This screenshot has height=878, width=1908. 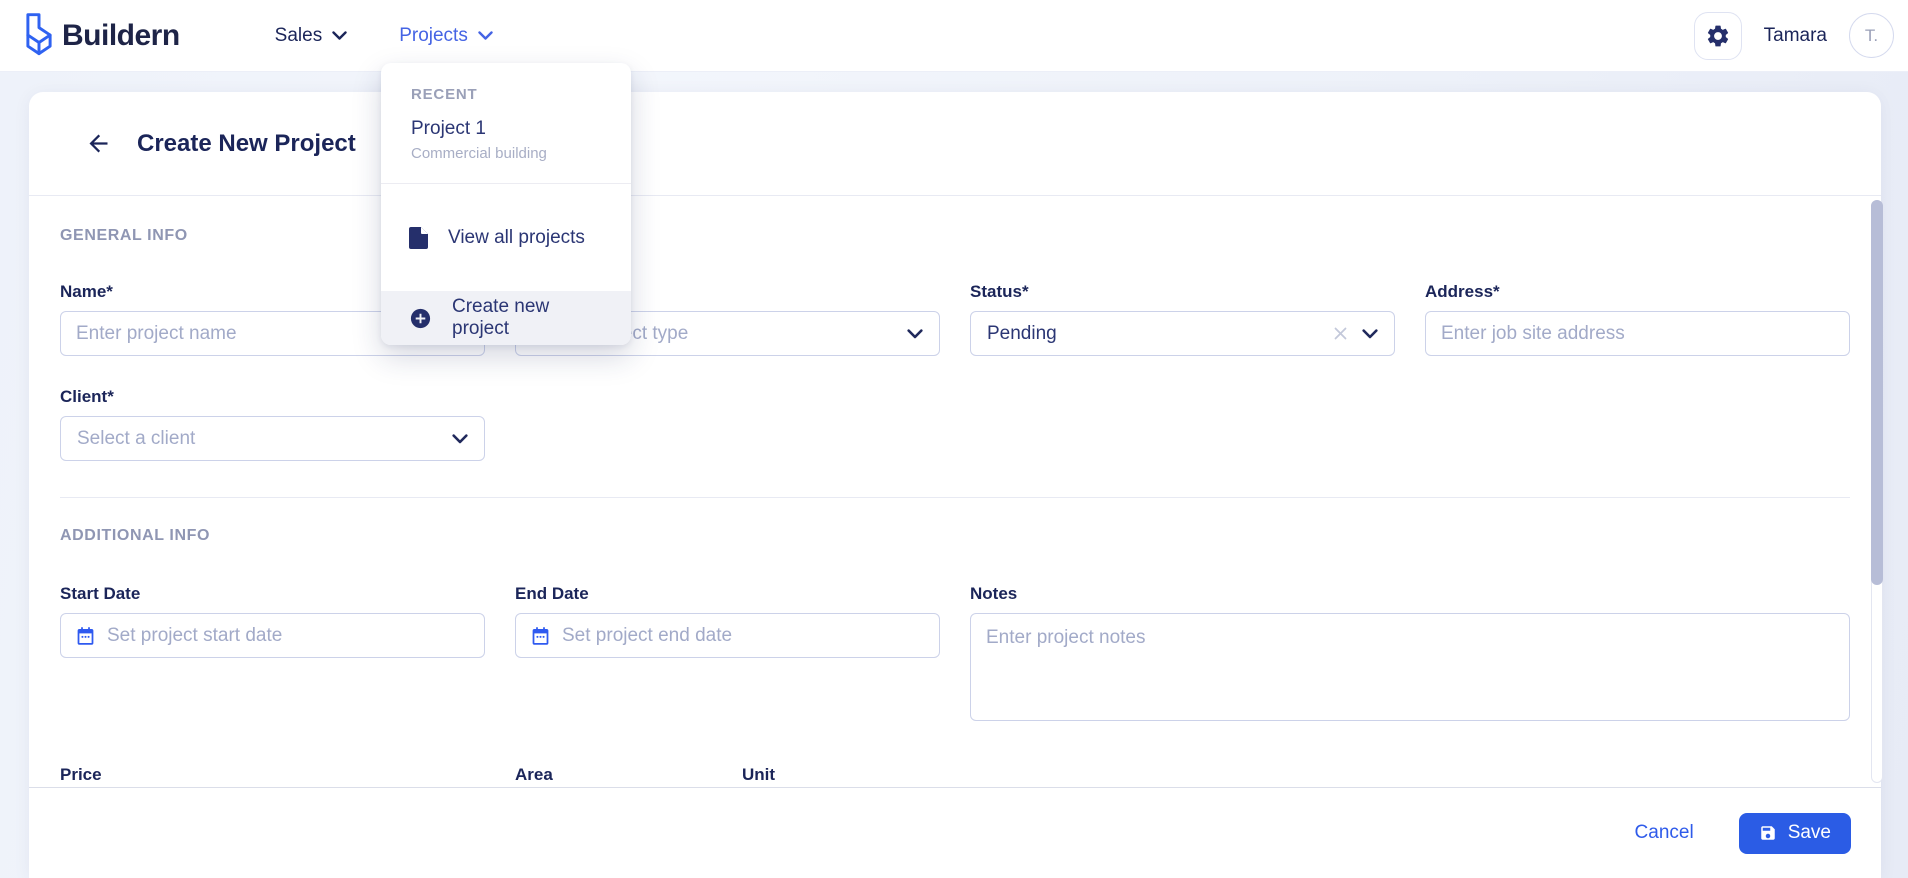 What do you see at coordinates (501, 317) in the screenshot?
I see `create-new-project-label: Create new project` at bounding box center [501, 317].